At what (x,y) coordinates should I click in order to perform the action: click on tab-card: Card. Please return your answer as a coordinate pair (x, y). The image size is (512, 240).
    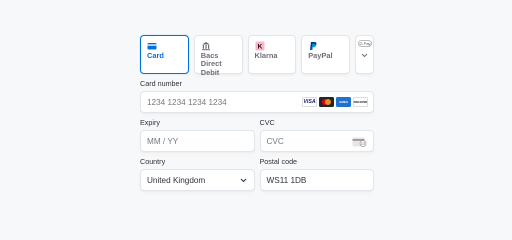
    Looking at the image, I should click on (164, 54).